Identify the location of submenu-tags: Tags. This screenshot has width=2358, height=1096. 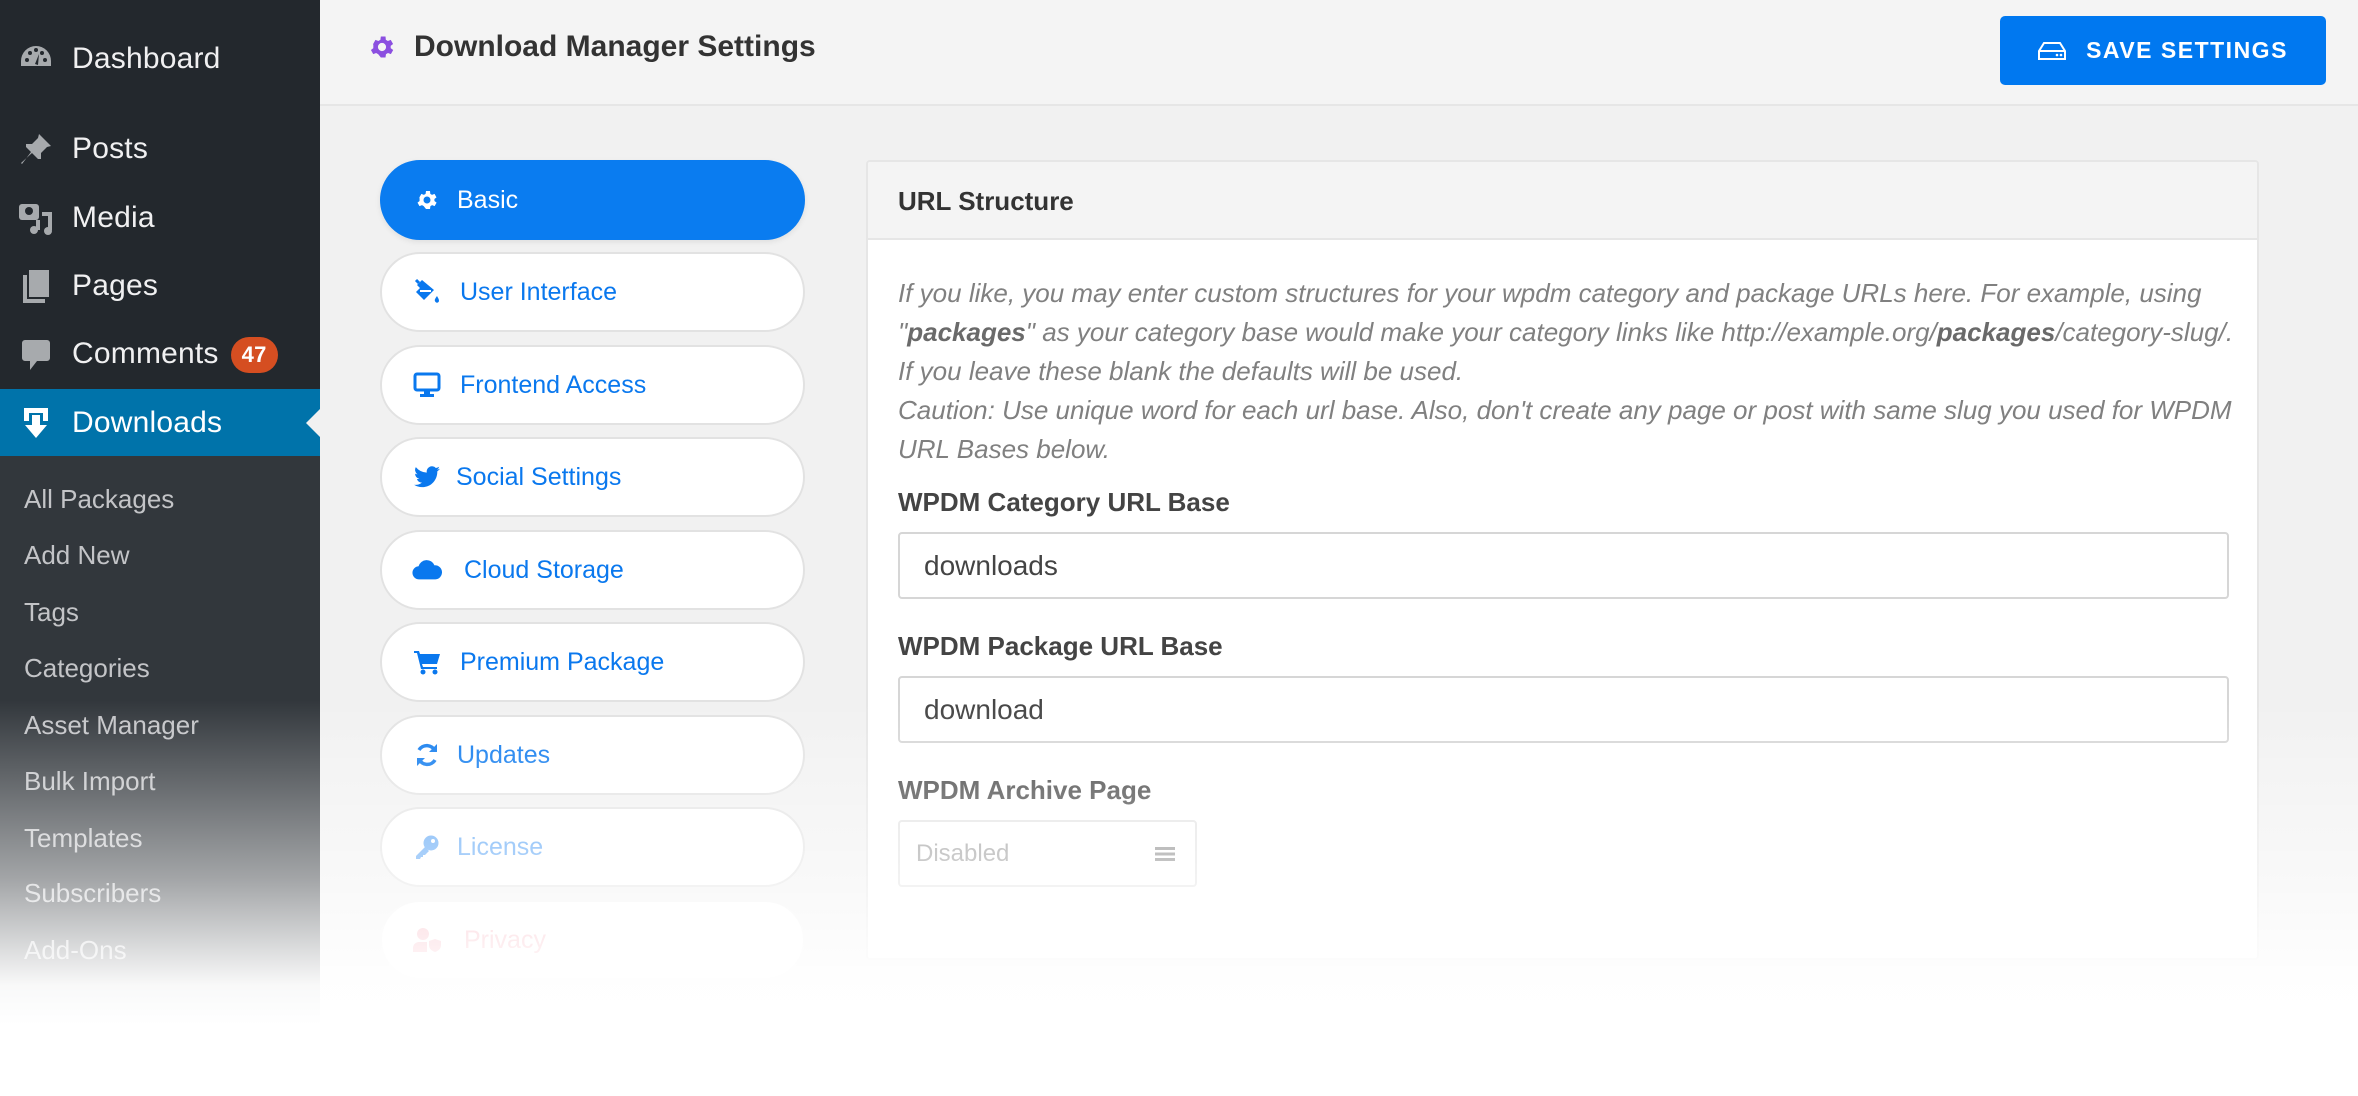
(51, 612).